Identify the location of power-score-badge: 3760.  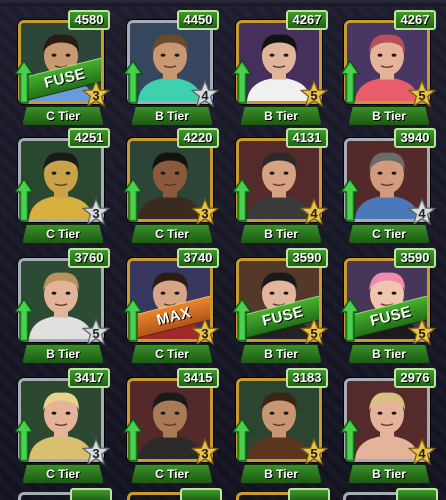
(89, 258).